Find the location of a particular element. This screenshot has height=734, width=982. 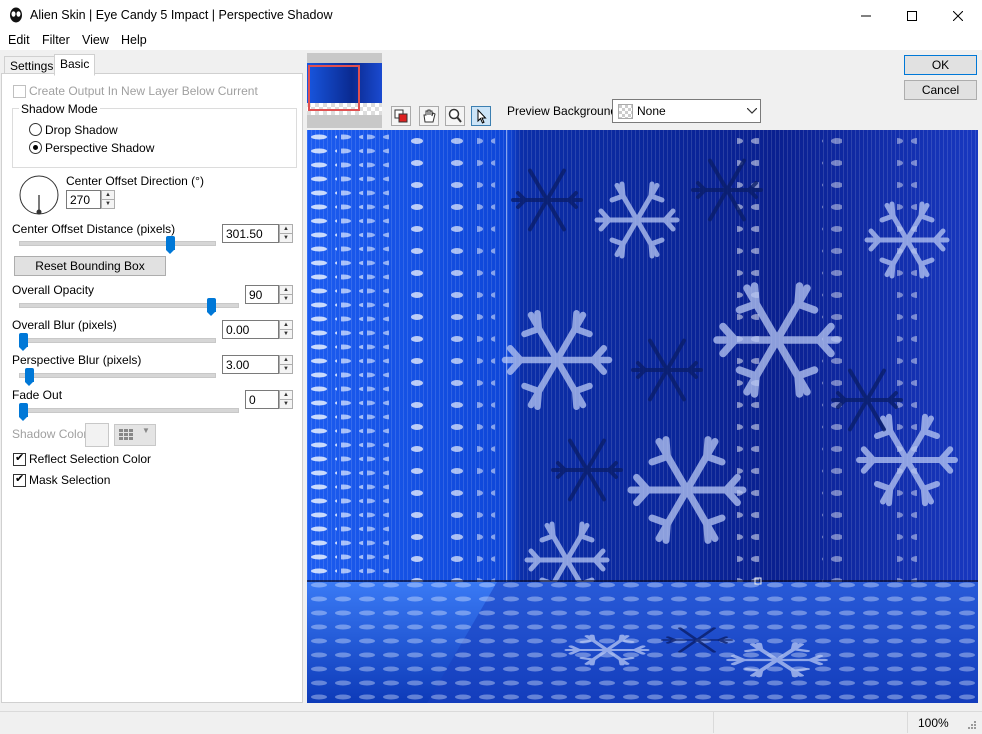

center-offset-distance-label: Center Offset Distance (pixels) is located at coordinates (94, 229).